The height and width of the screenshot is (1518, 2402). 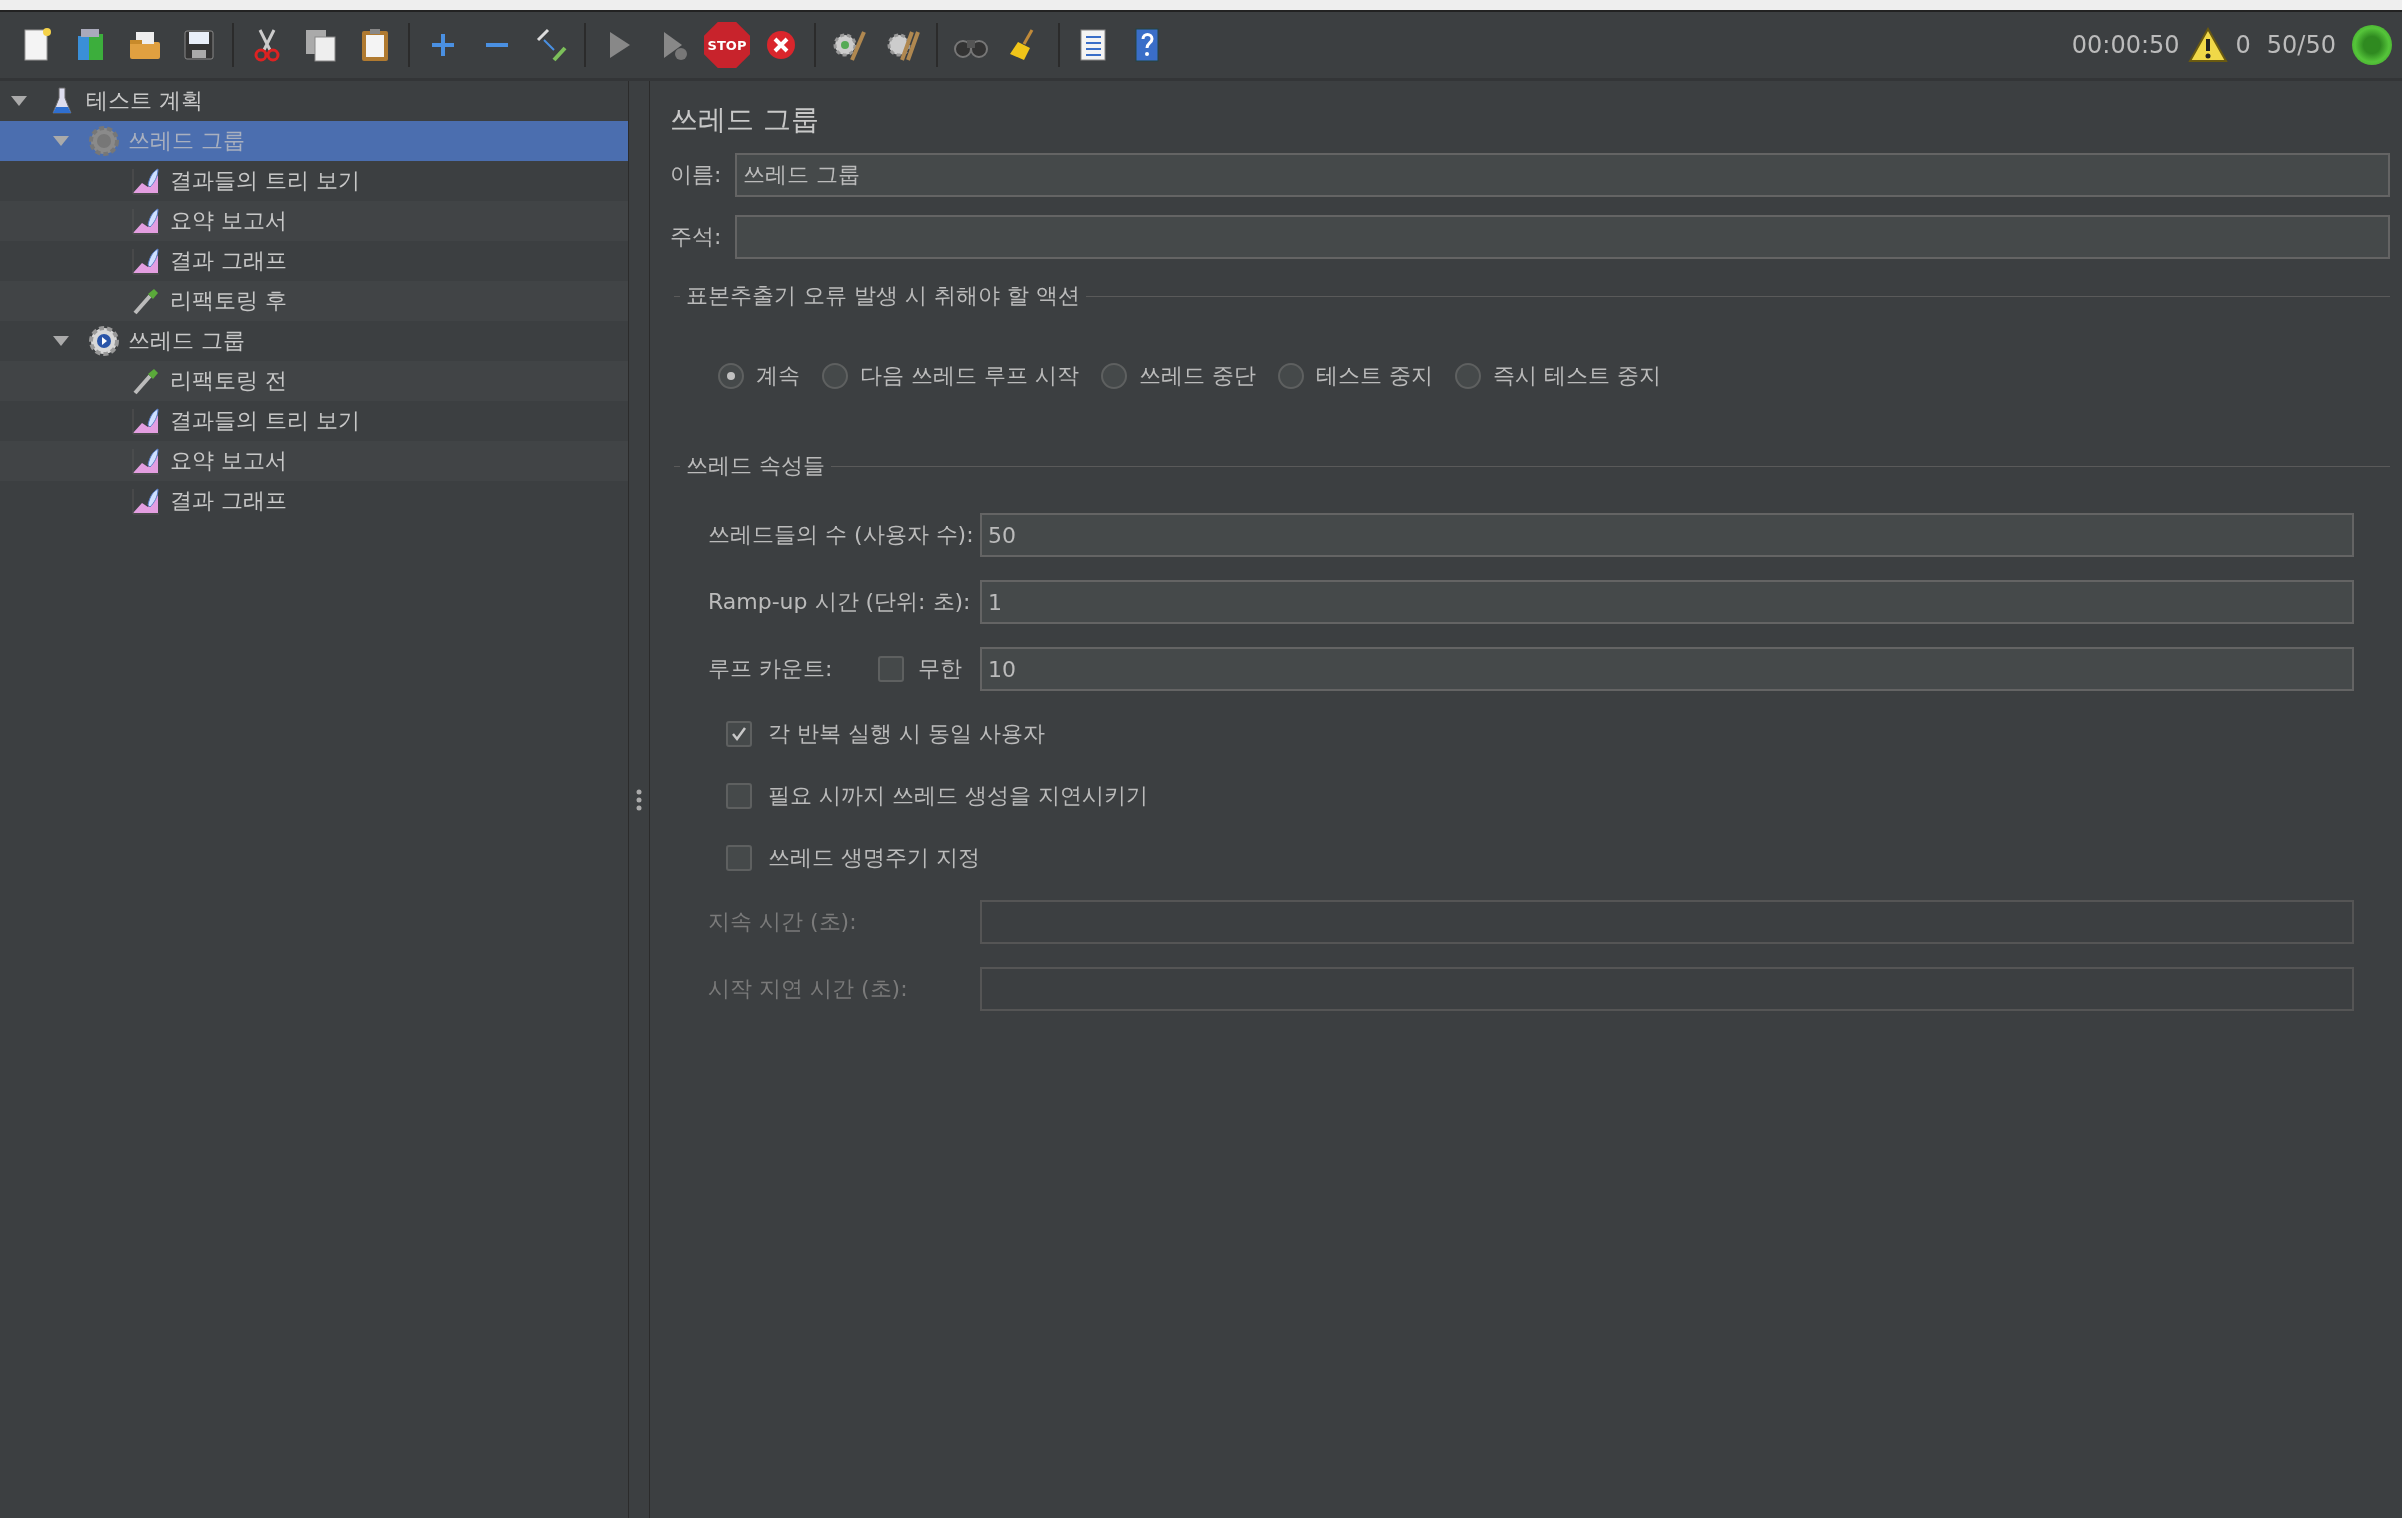 What do you see at coordinates (144, 101) in the screenshot?
I see `tree-item-label: 테스트 계획` at bounding box center [144, 101].